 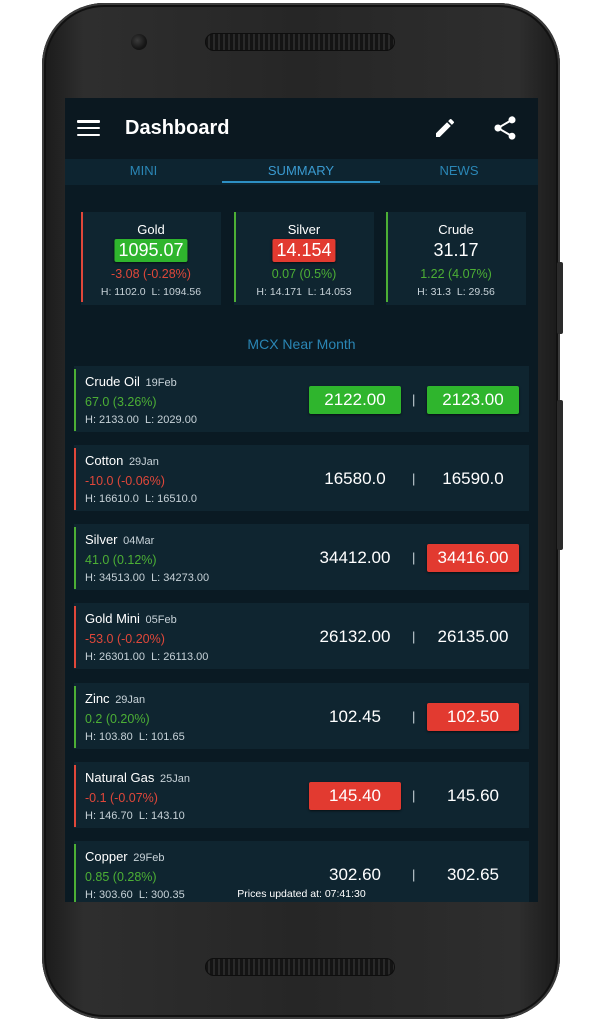 I want to click on low-value: L: 101.65, so click(x=161, y=737).